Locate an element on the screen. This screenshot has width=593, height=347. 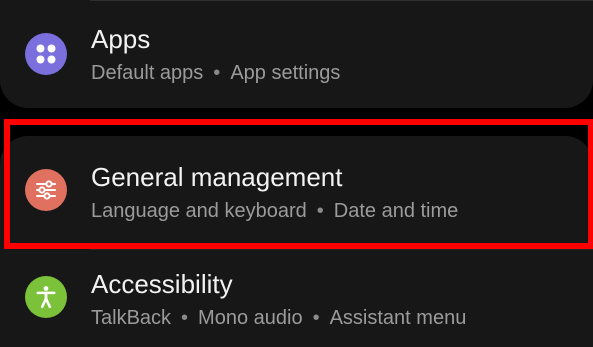
subtitle-part: Mono audio is located at coordinates (250, 318).